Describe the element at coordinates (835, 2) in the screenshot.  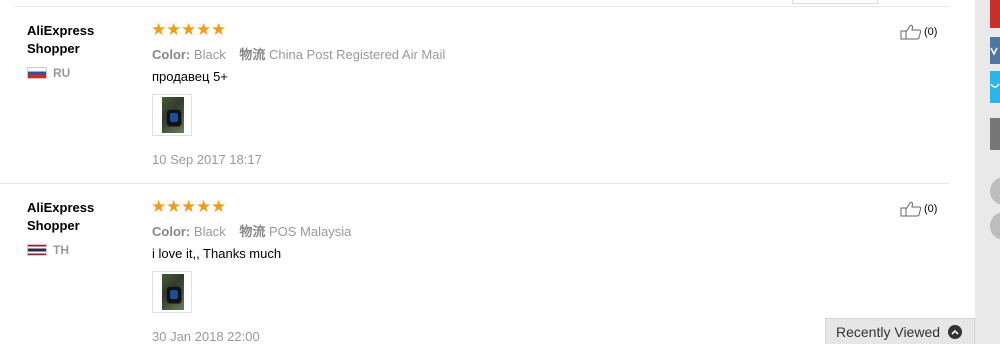
I see `sort-dropdown-edge` at that location.